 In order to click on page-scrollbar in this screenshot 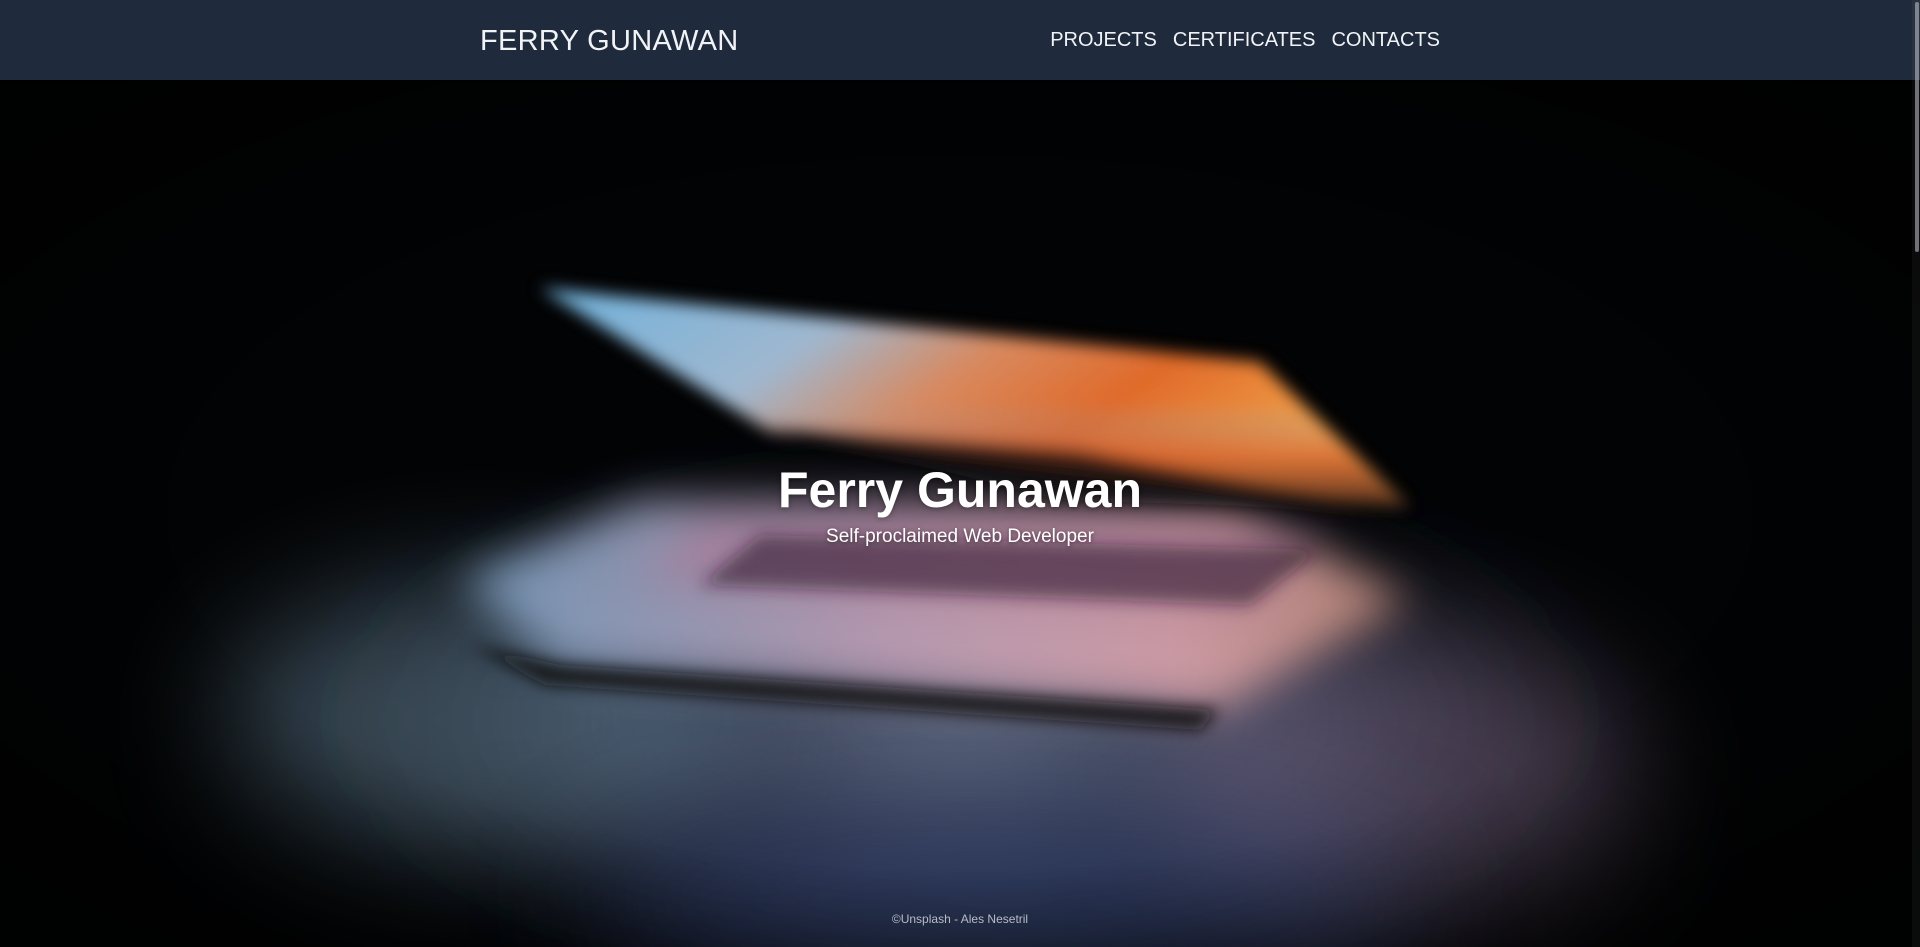, I will do `click(1916, 473)`.